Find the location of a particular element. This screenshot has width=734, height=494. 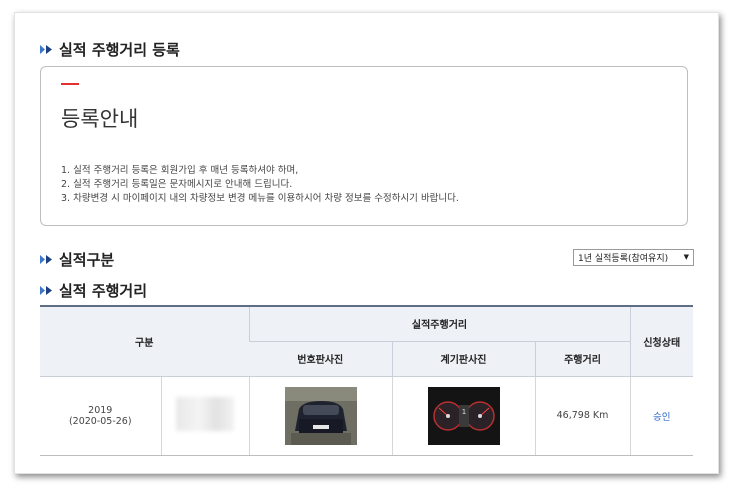

category-section-title: 실적구분 is located at coordinates (76, 259).